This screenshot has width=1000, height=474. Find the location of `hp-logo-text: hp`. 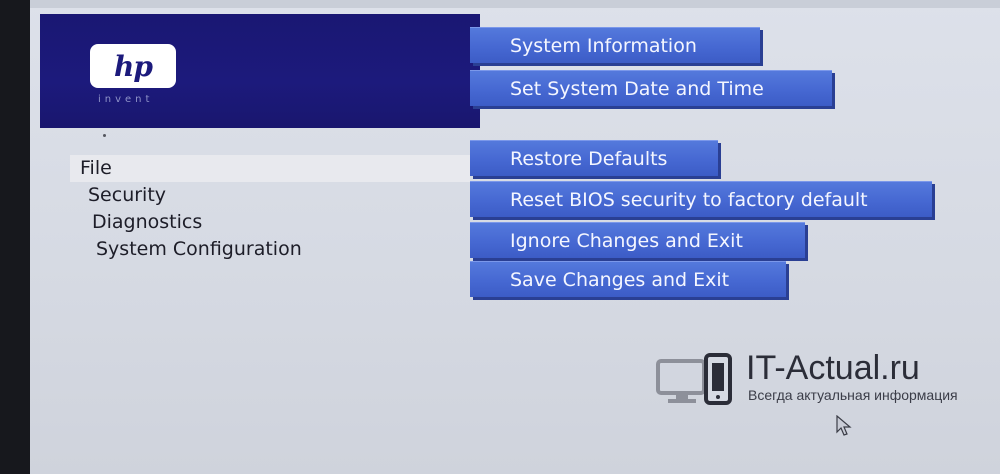

hp-logo-text: hp is located at coordinates (133, 66).